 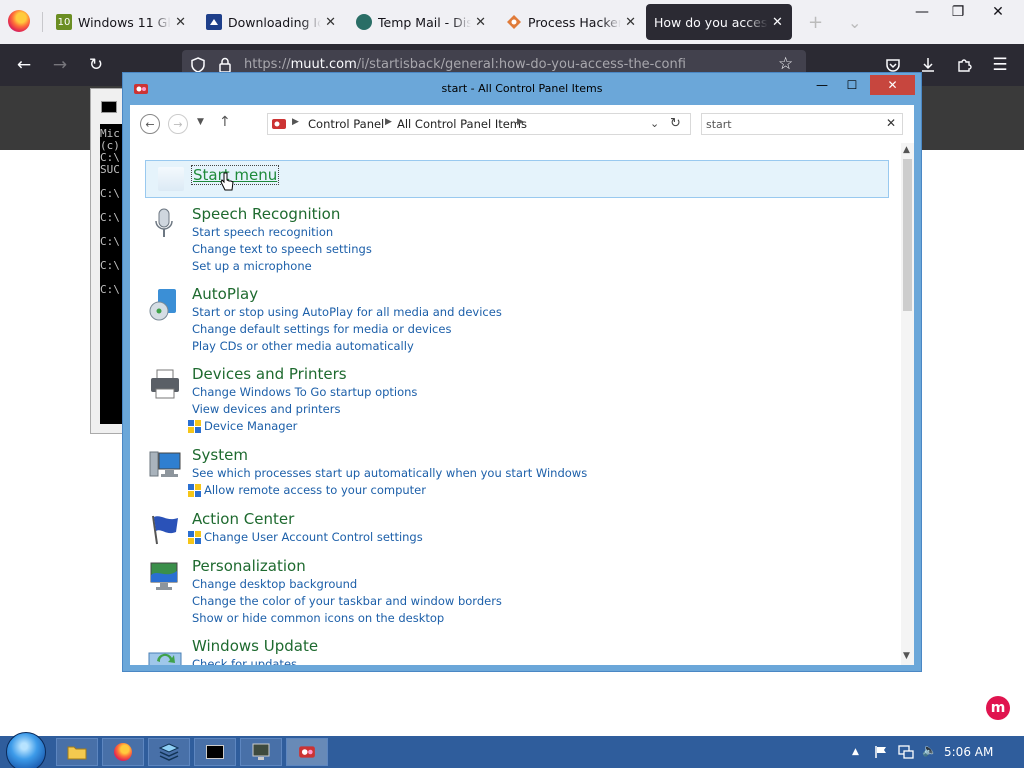 I want to click on window-minimize-icon: —, so click(x=822, y=85).